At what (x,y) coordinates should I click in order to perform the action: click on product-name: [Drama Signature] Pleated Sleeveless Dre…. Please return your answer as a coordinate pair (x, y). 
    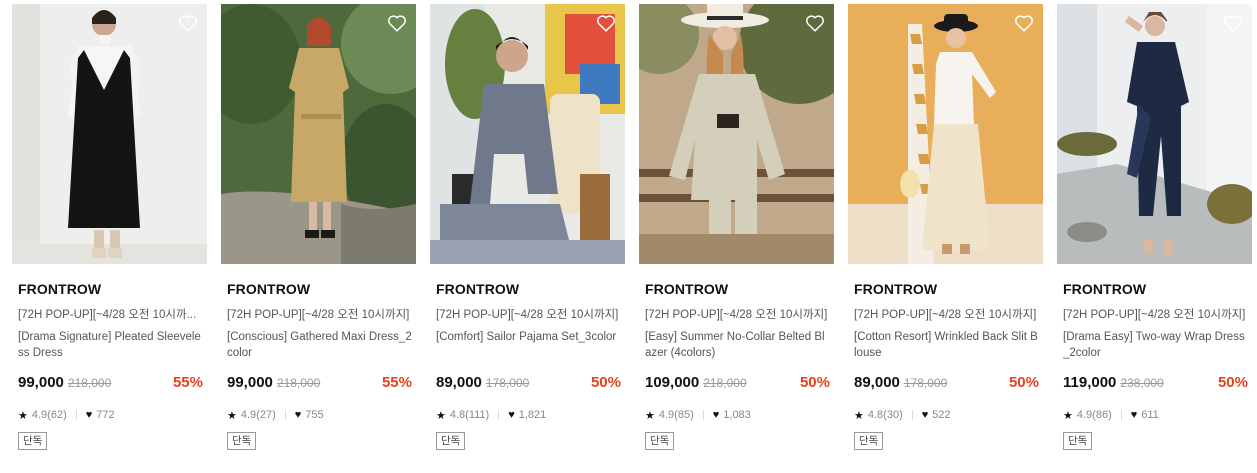
    Looking at the image, I should click on (110, 345).